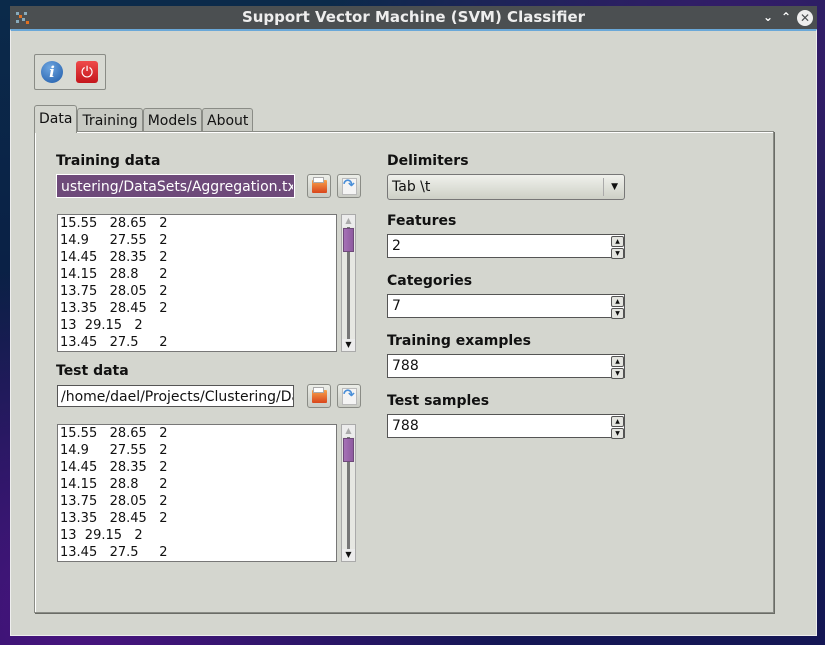  I want to click on toolbar: i ⏻, so click(70, 72).